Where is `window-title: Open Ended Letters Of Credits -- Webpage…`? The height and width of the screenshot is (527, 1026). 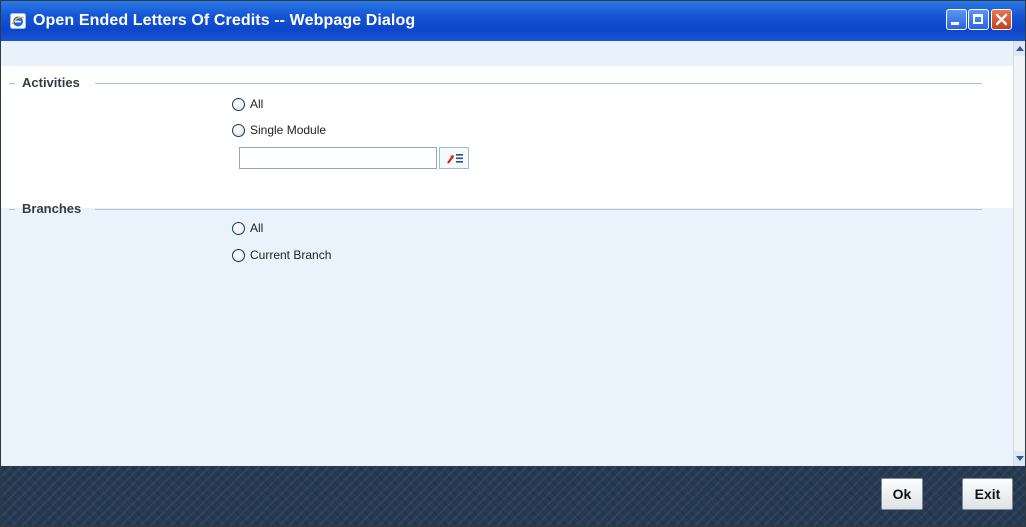
window-title: Open Ended Letters Of Credits -- Webpage… is located at coordinates (224, 20).